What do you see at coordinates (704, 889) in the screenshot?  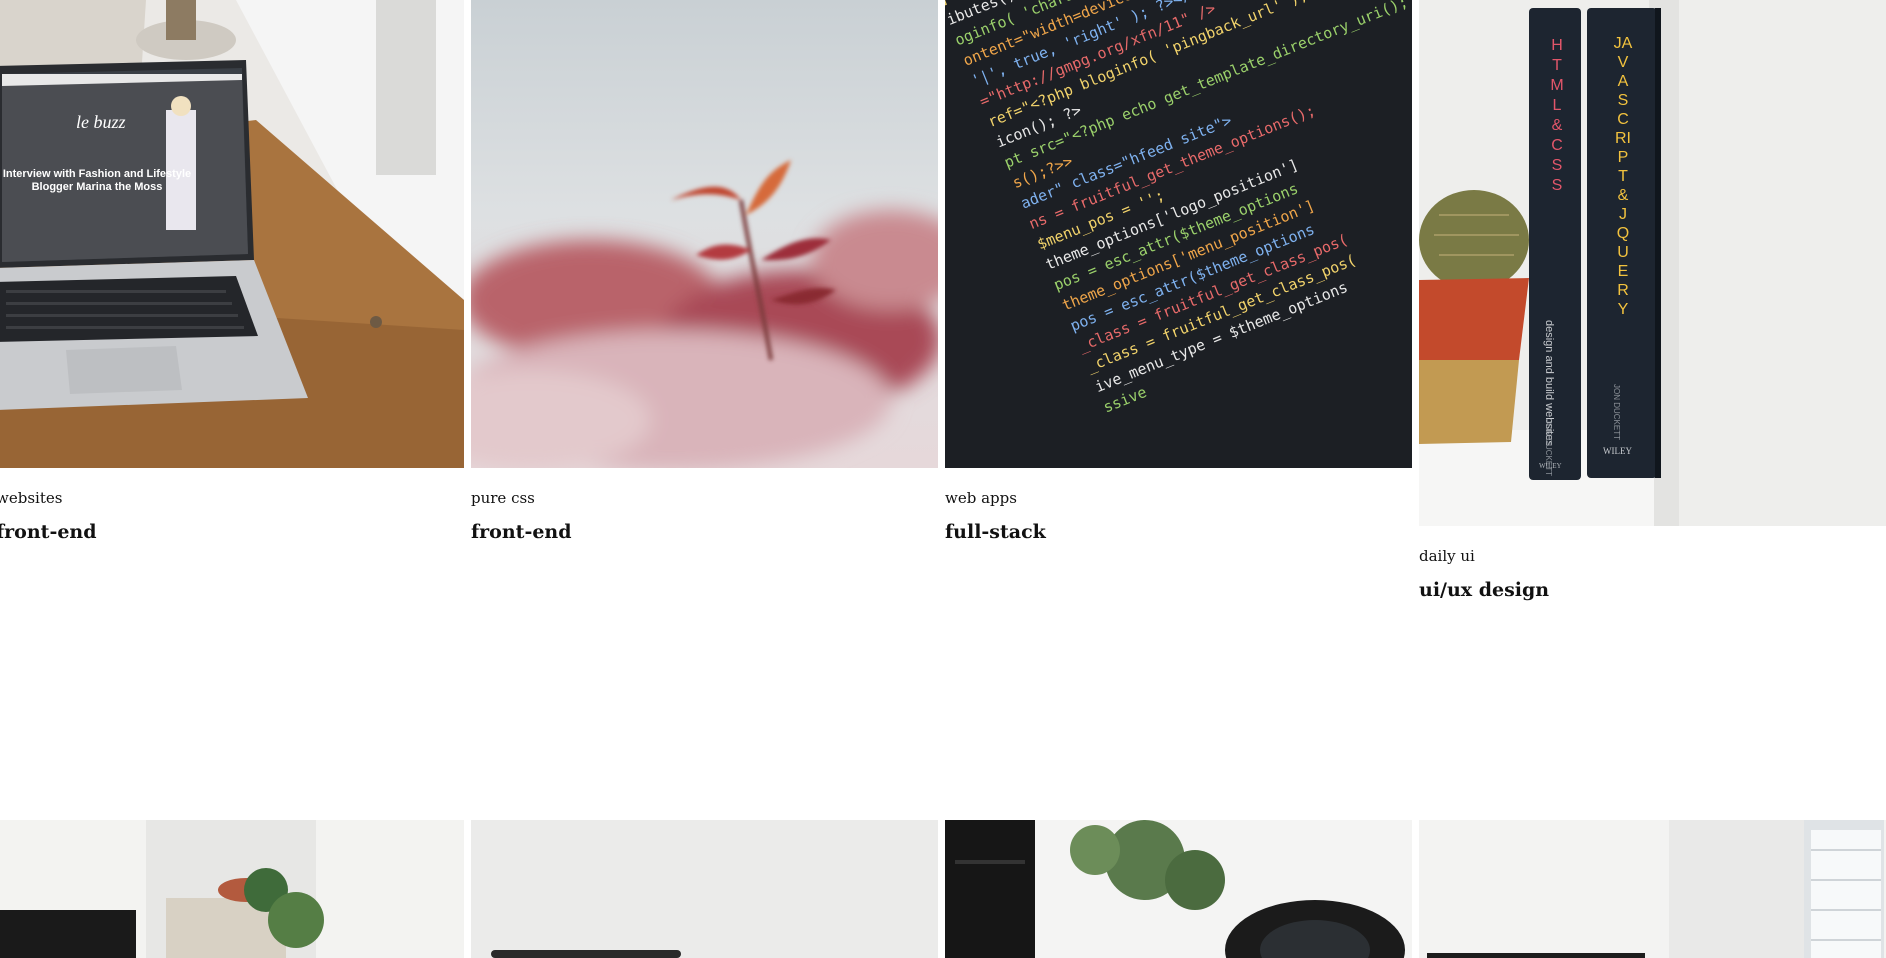 I see `white-room-image` at bounding box center [704, 889].